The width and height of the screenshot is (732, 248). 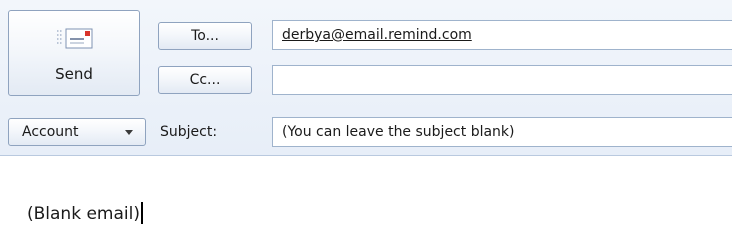 What do you see at coordinates (141, 213) in the screenshot?
I see `text-cursor` at bounding box center [141, 213].